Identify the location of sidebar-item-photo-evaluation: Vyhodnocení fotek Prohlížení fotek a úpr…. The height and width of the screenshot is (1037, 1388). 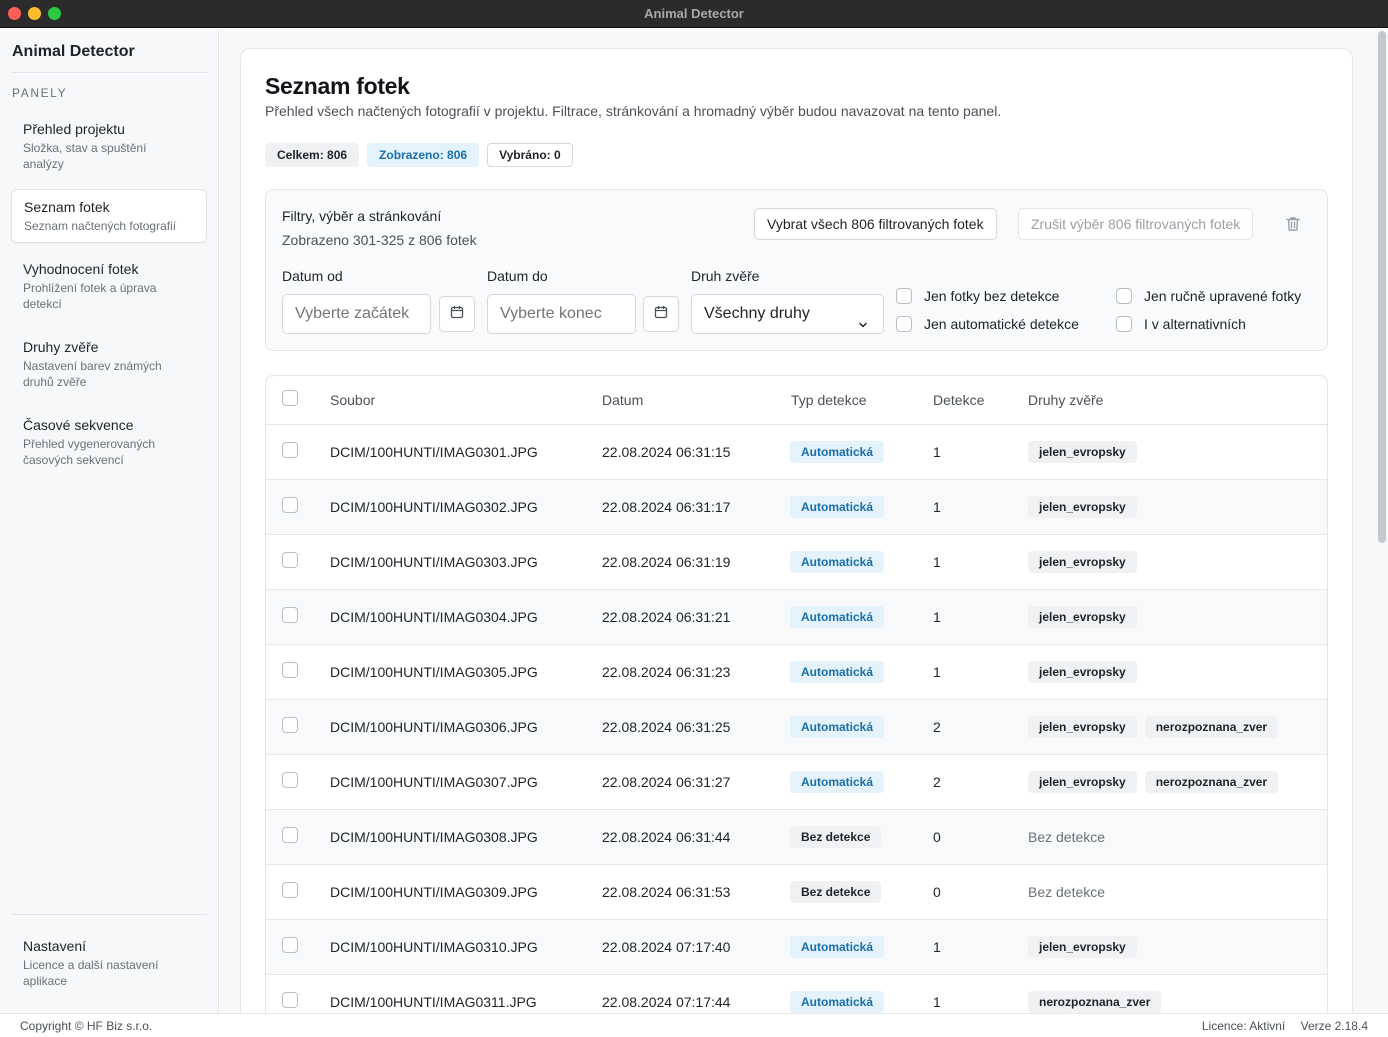
(109, 286).